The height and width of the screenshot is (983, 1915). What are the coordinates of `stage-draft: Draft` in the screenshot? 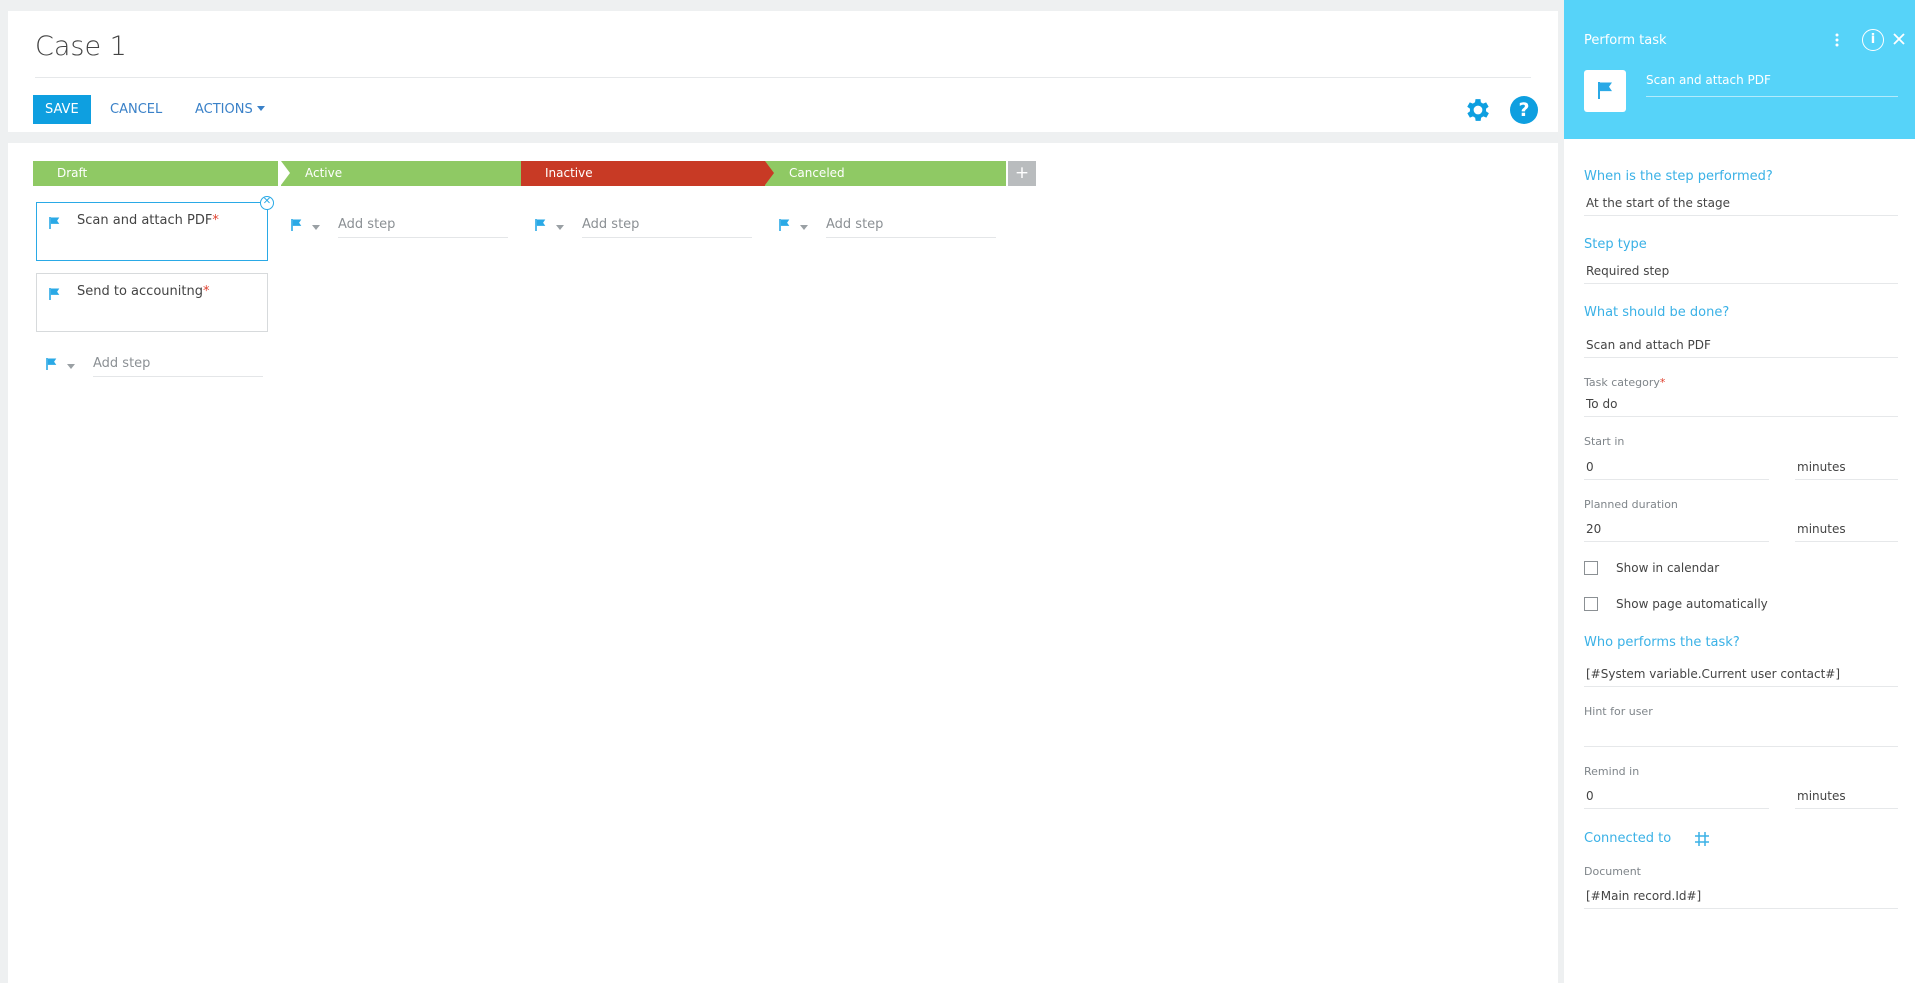 It's located at (155, 173).